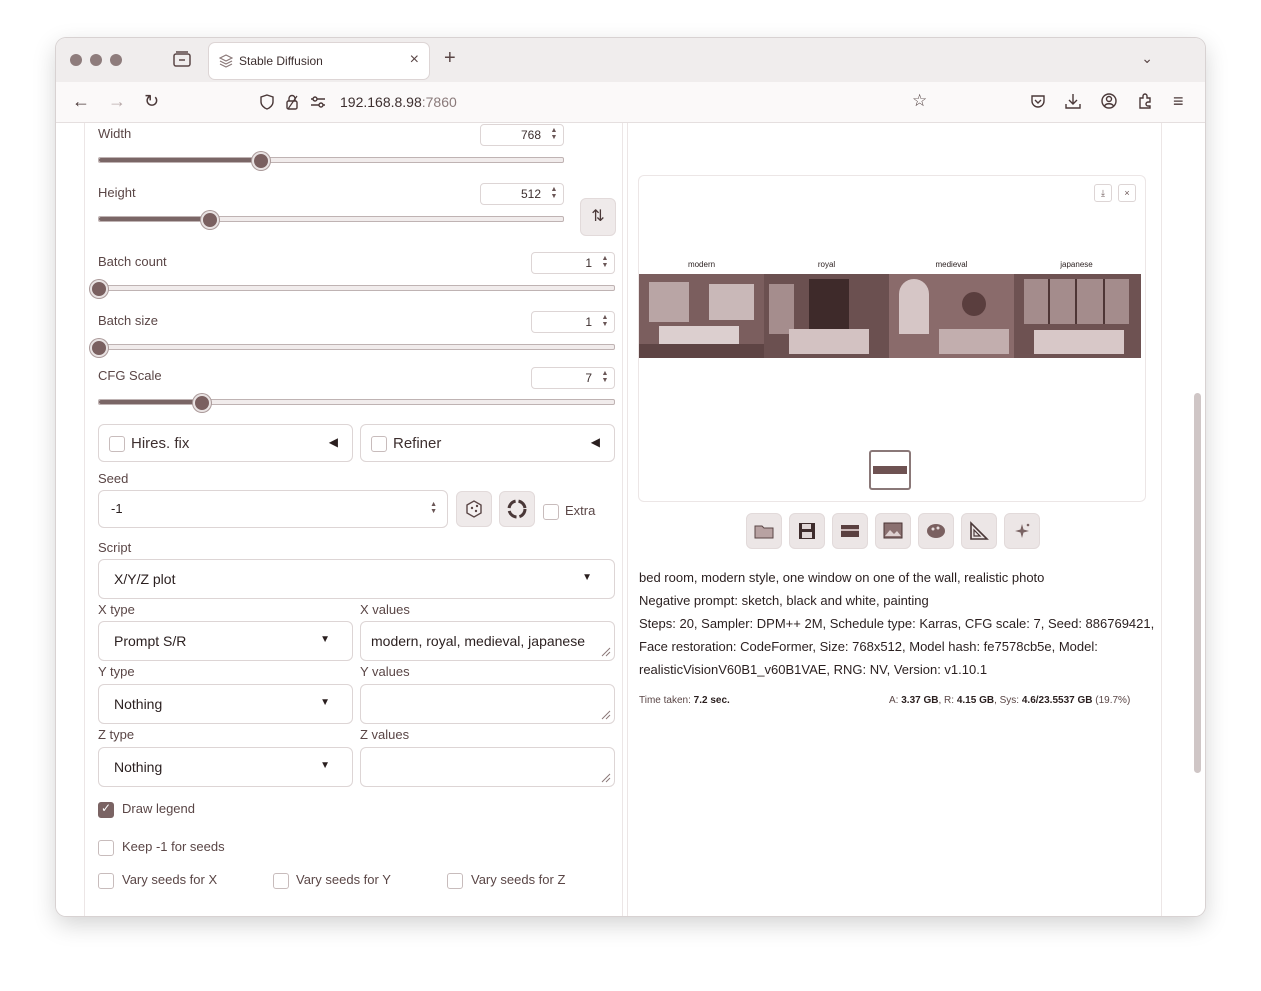  Describe the element at coordinates (890, 470) in the screenshot. I see `gallery-thumbnail` at that location.